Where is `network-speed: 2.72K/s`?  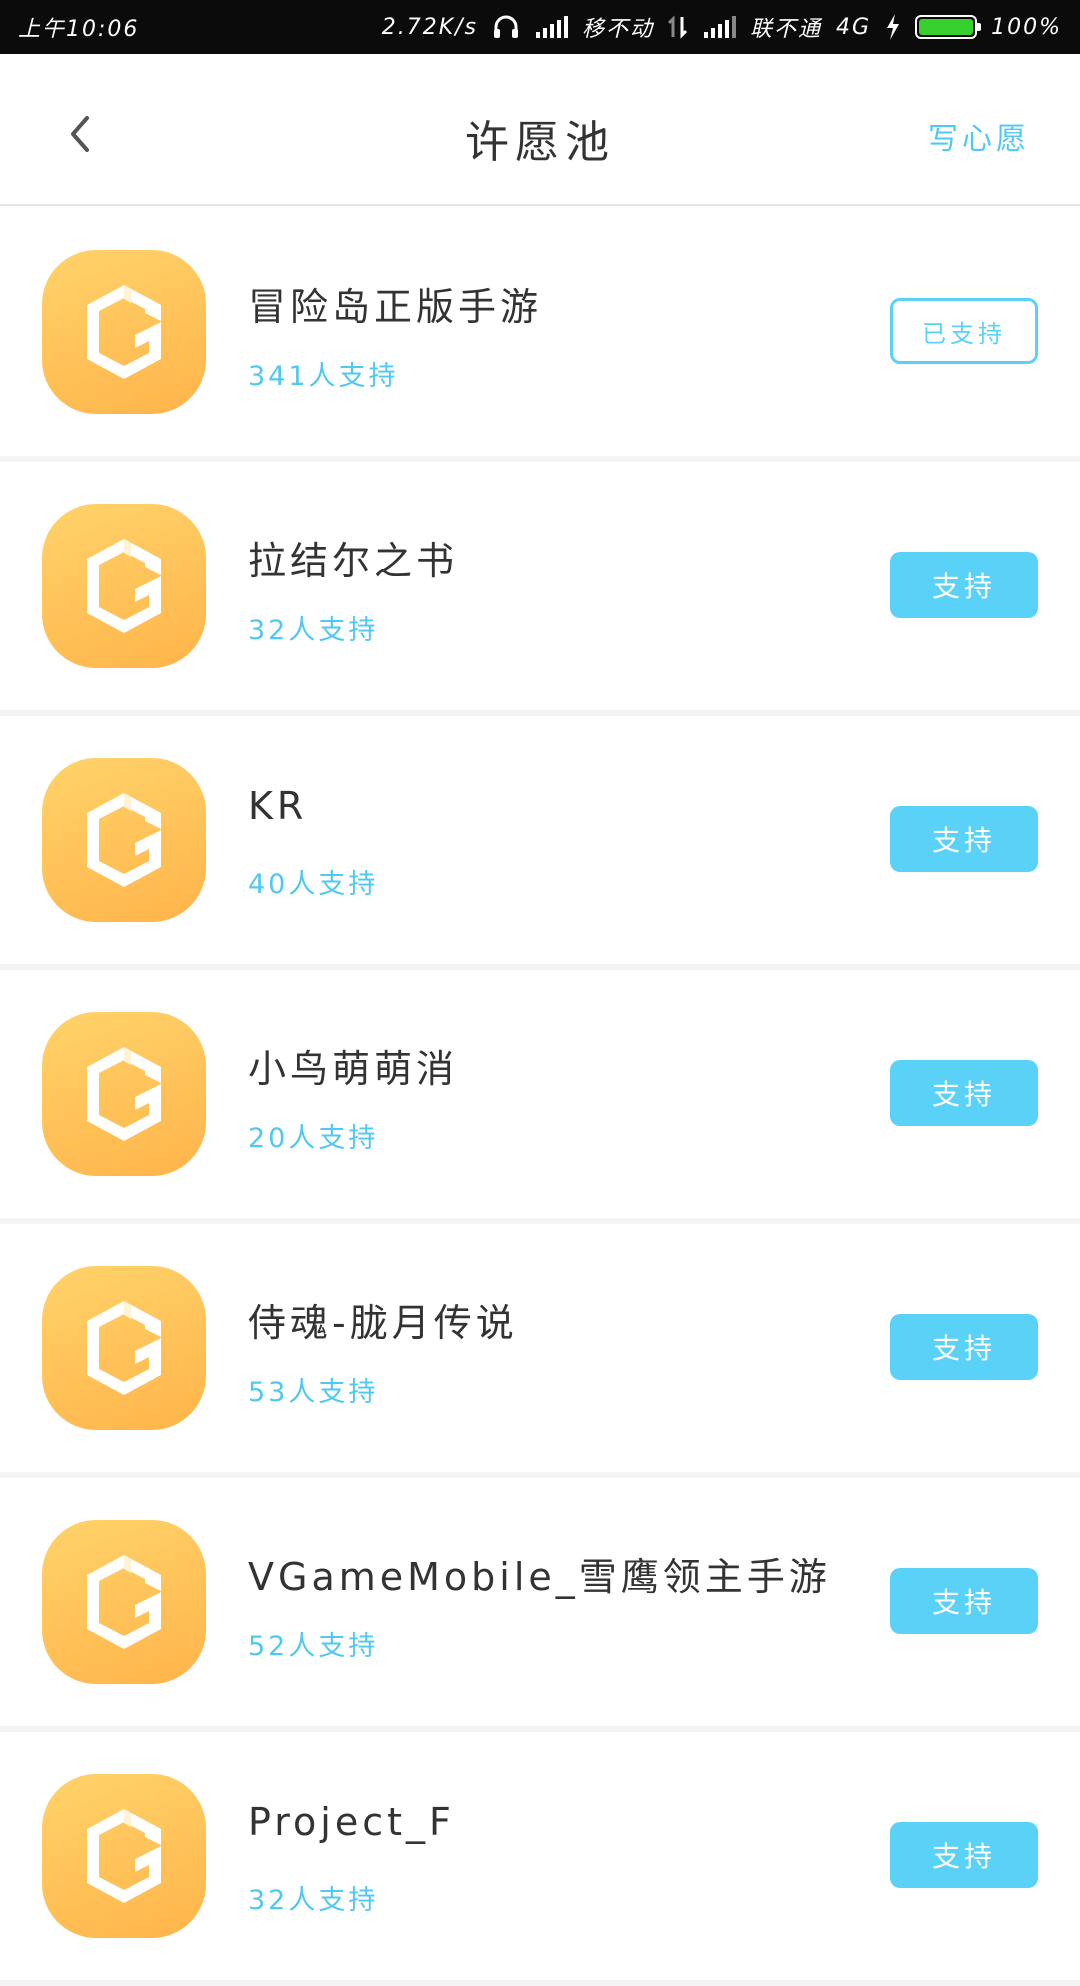
network-speed: 2.72K/s is located at coordinates (430, 27).